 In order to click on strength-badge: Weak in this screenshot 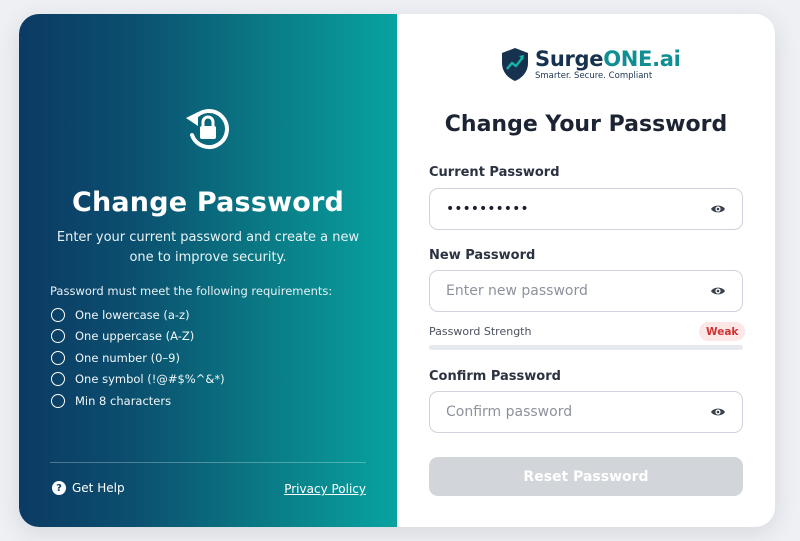, I will do `click(722, 331)`.